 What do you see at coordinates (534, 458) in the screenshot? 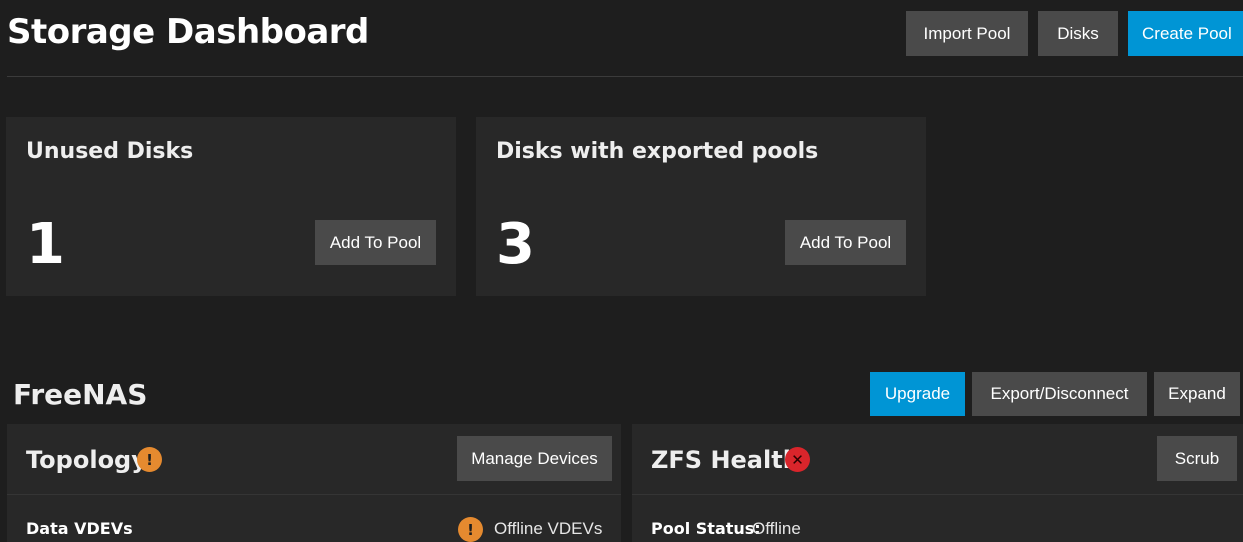
I see `manage-devices-button: Manage Devices` at bounding box center [534, 458].